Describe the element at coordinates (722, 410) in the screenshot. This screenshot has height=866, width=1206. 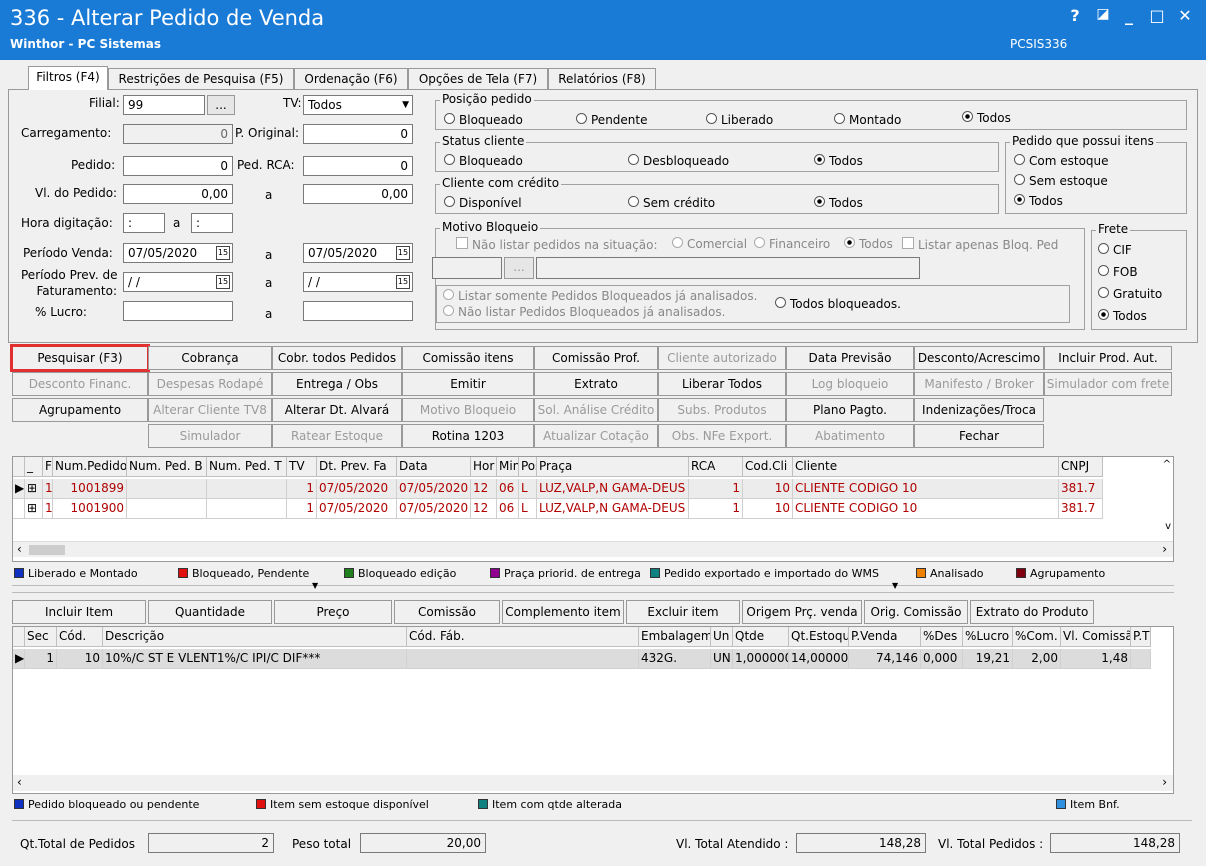
I see `subs-produtos-button: Subs. Produtos` at that location.